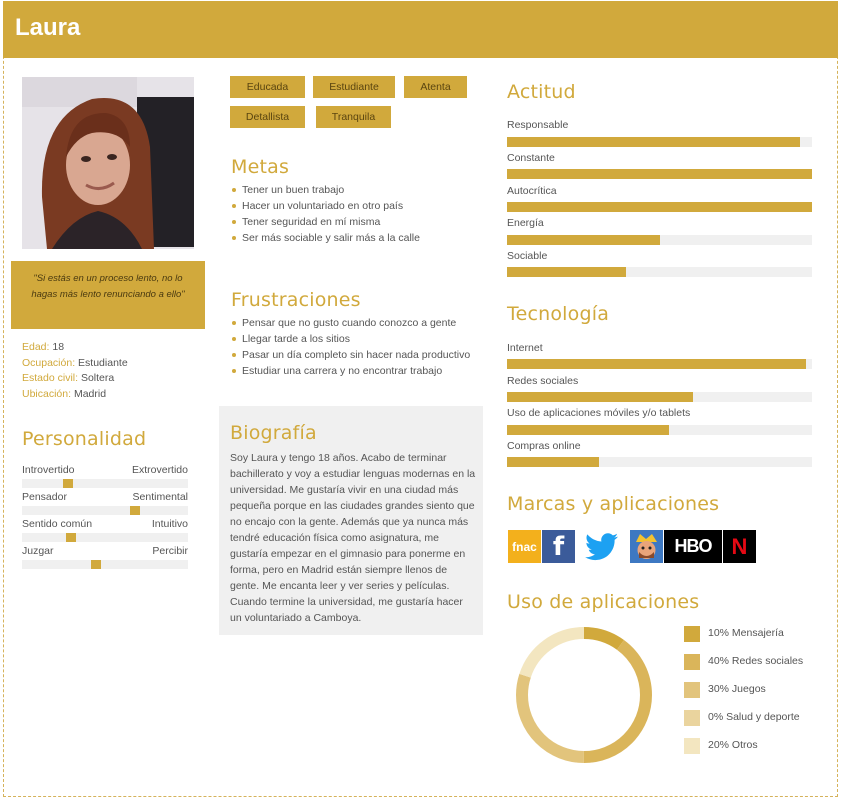 The width and height of the screenshot is (842, 801). What do you see at coordinates (169, 524) in the screenshot?
I see `scale-right-label: Intuitivo` at bounding box center [169, 524].